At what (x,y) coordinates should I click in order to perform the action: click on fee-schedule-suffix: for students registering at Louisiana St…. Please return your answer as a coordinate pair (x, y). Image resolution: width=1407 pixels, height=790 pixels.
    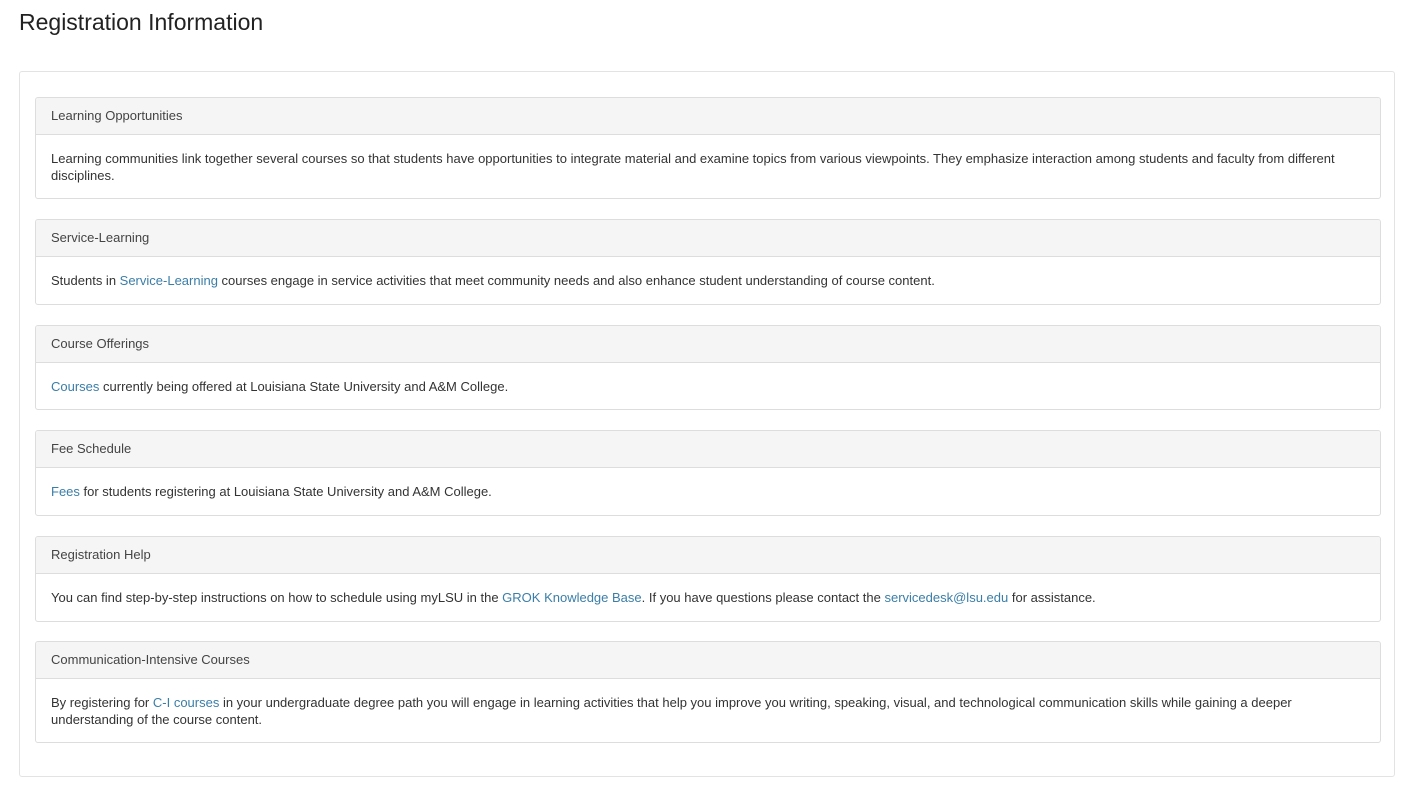
    Looking at the image, I should click on (285, 491).